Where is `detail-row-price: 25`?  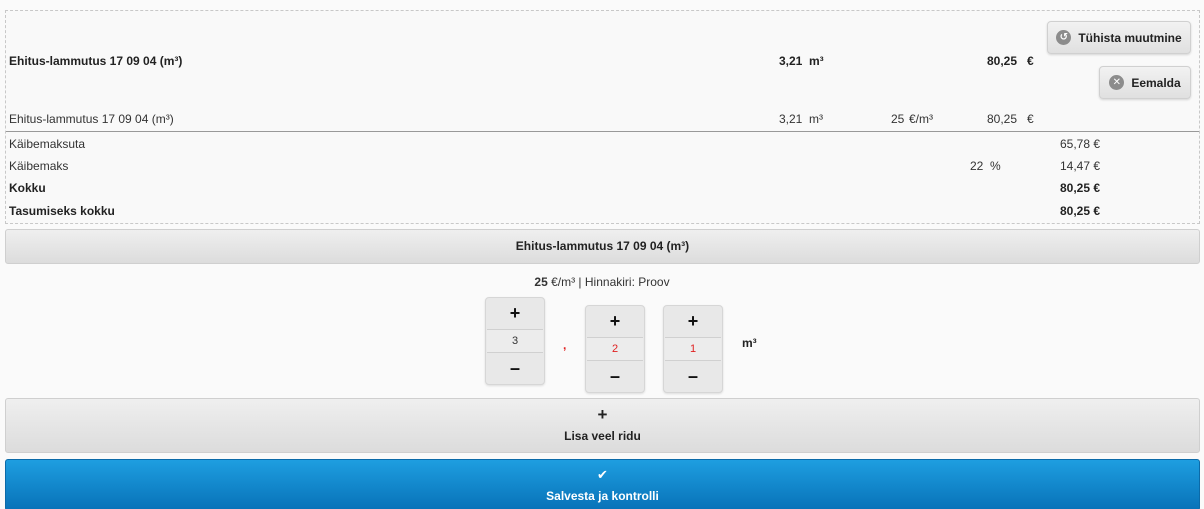
detail-row-price: 25 is located at coordinates (898, 119).